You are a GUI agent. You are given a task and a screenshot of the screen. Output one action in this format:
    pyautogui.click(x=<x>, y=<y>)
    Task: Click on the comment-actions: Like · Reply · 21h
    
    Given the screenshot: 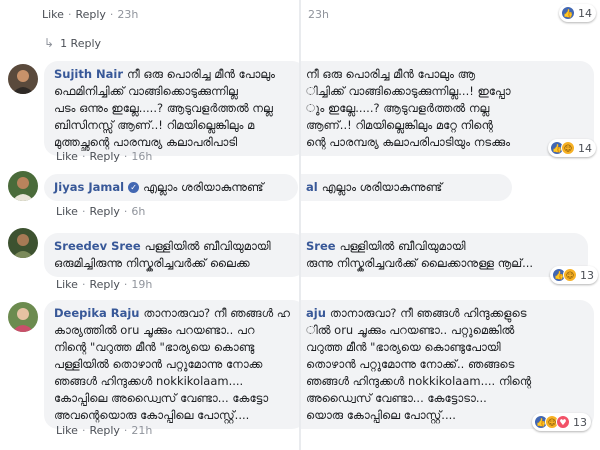 What is the action you would take?
    pyautogui.click(x=104, y=430)
    